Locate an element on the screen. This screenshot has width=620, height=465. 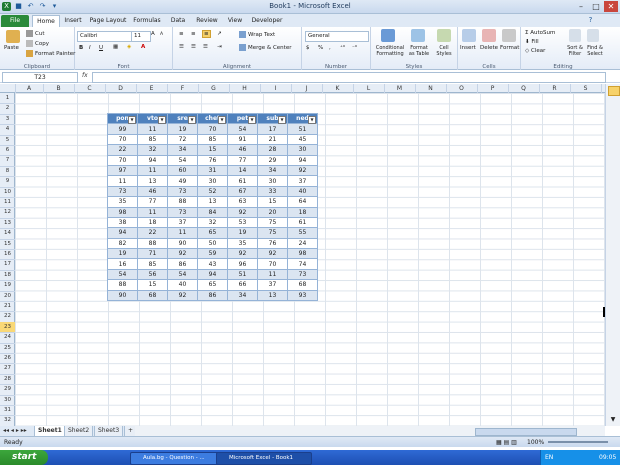
column-header: R is located at coordinates (555, 88).